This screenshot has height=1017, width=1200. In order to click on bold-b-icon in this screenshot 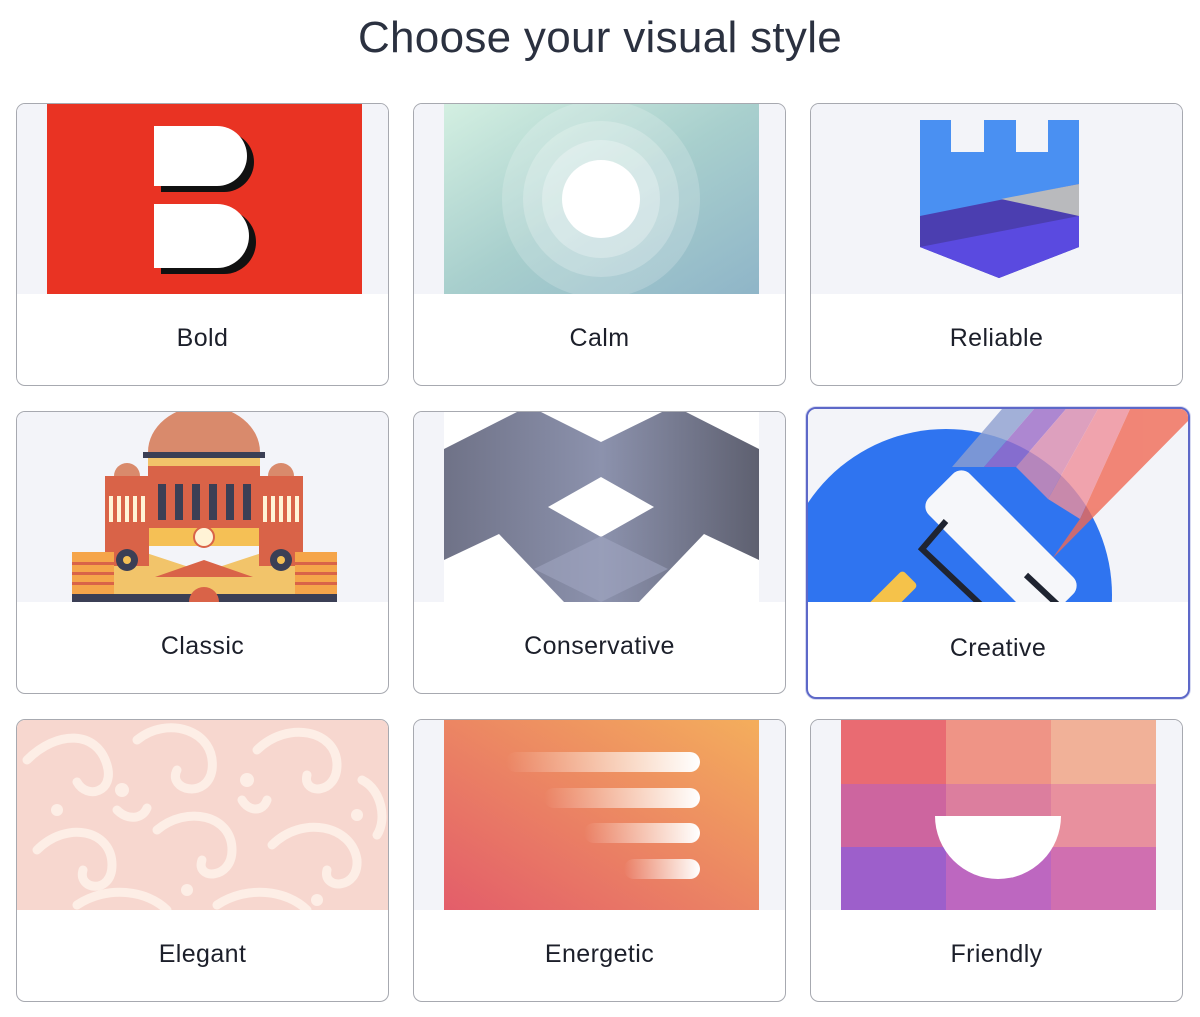, I will do `click(204, 199)`.